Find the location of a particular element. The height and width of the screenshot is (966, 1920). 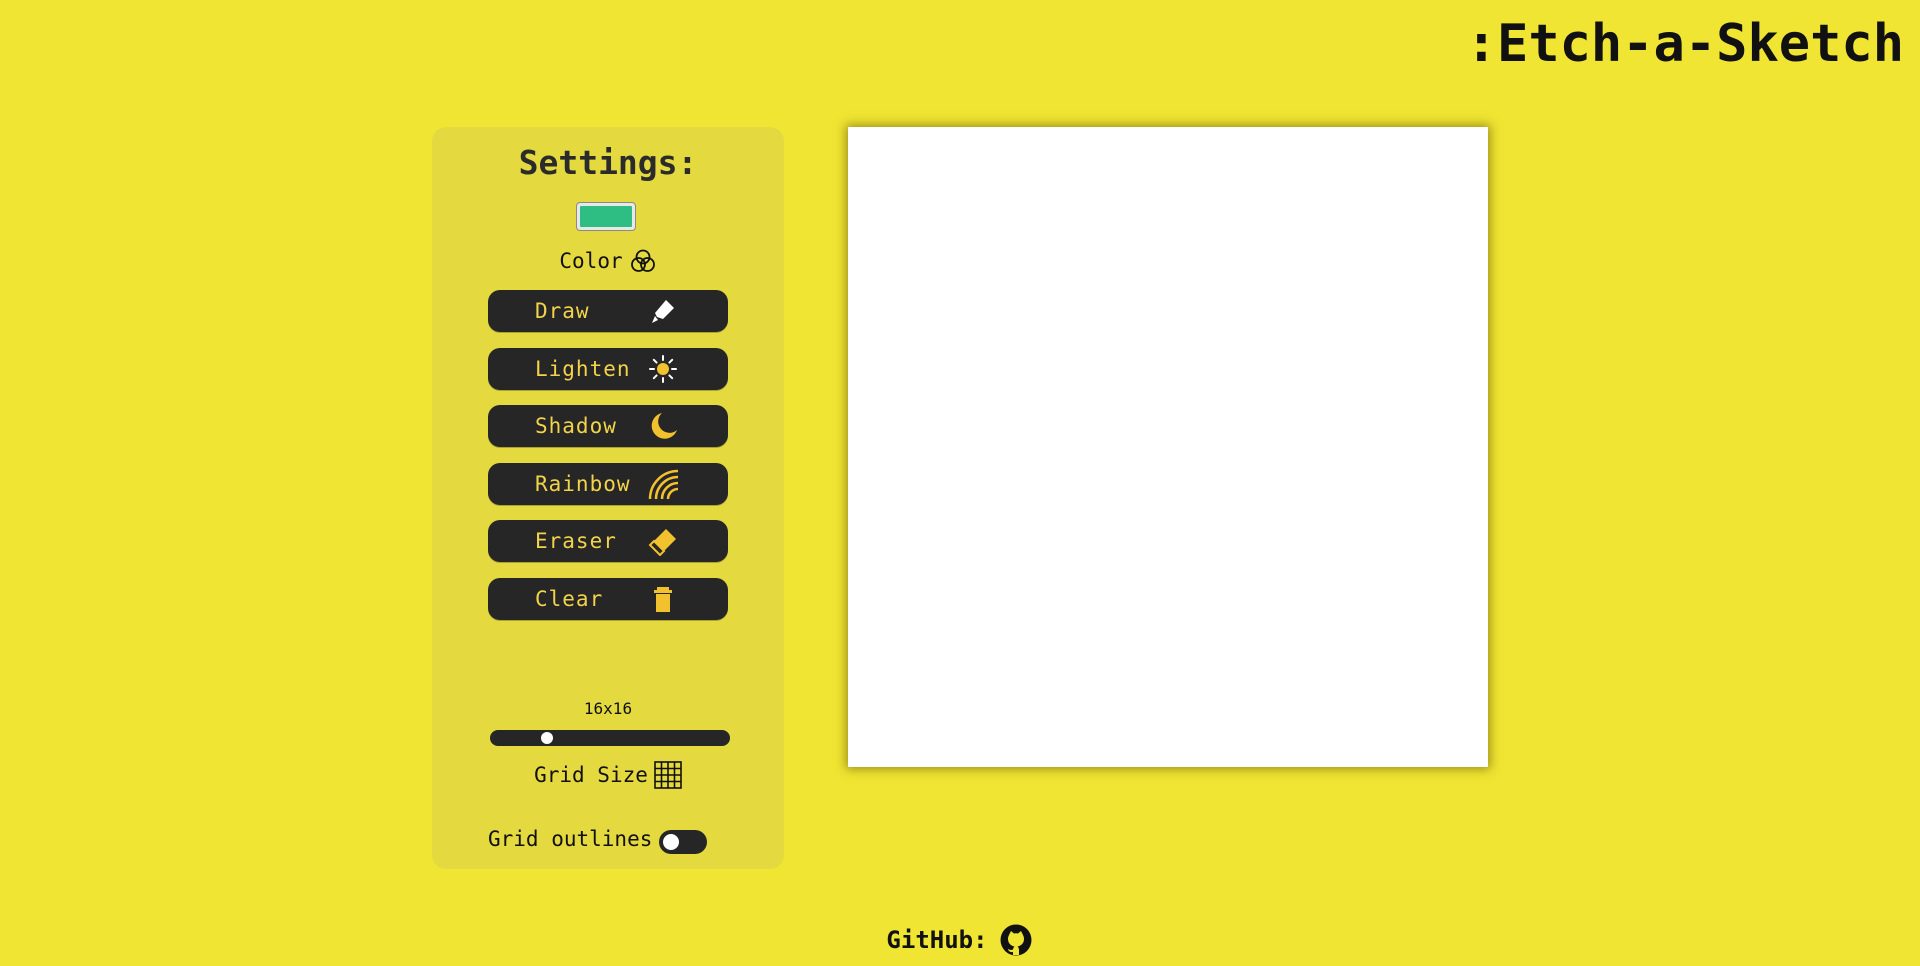

color-label: Color is located at coordinates (591, 261).